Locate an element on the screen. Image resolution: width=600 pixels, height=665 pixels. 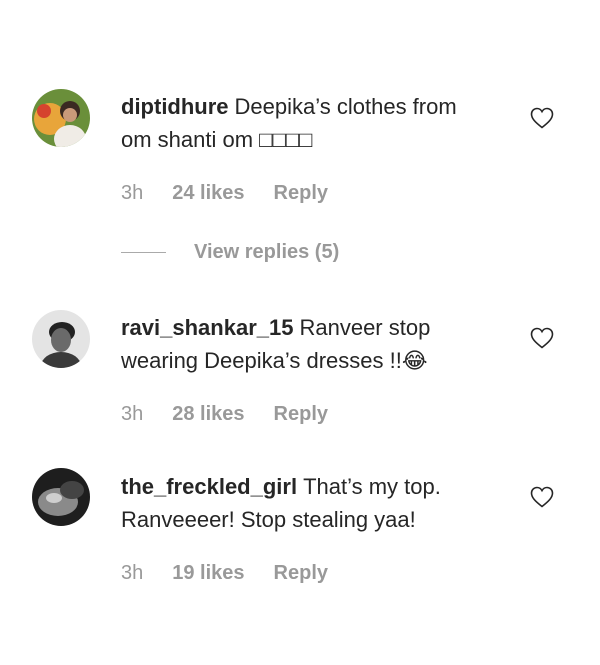
comment-likes: 24 likes is located at coordinates (208, 193).